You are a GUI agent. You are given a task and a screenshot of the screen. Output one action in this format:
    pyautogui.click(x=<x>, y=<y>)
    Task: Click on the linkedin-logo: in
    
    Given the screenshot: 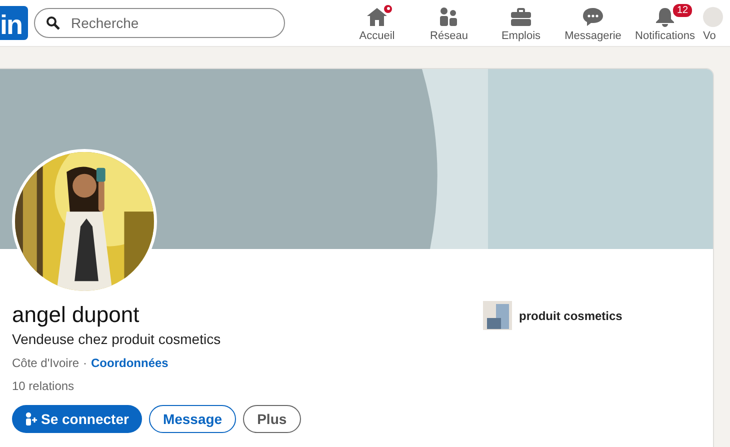 What is the action you would take?
    pyautogui.click(x=14, y=23)
    